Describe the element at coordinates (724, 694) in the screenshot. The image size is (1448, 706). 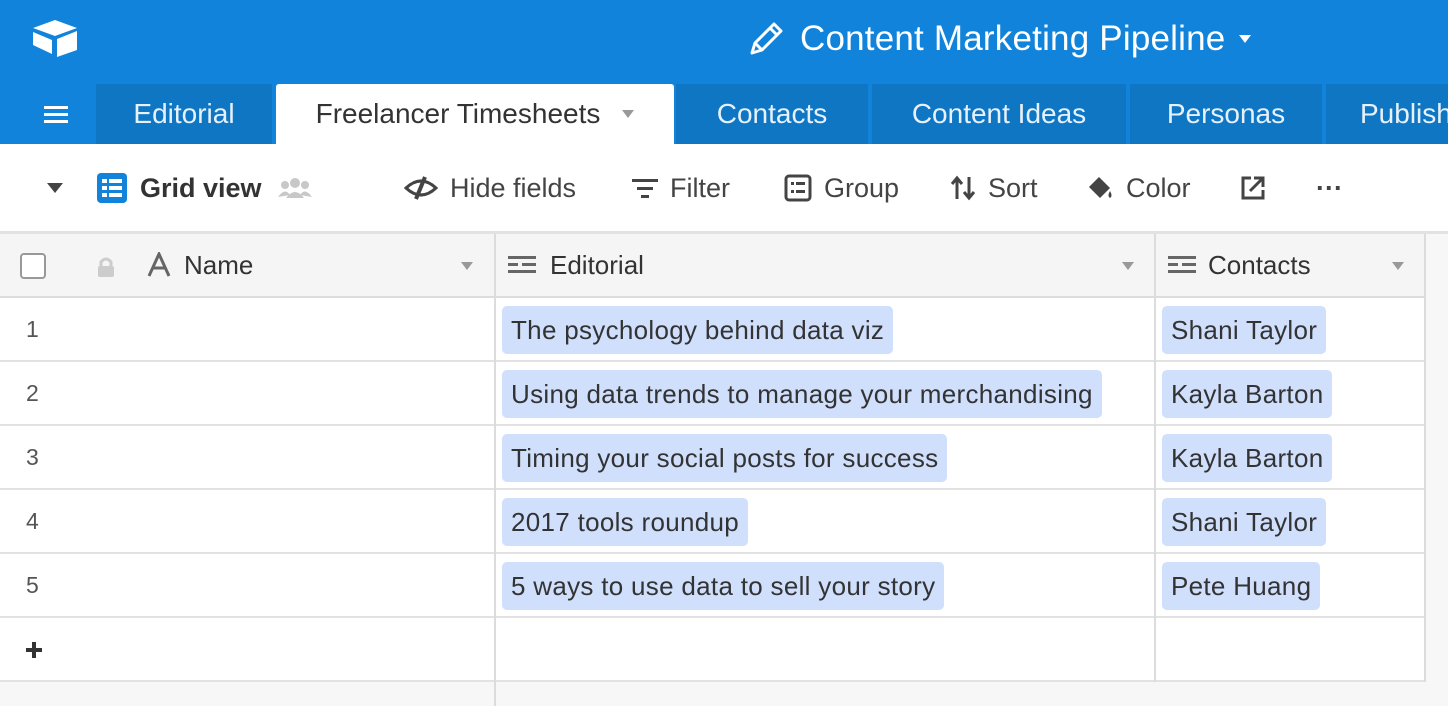
I see `grid-footer-area` at that location.